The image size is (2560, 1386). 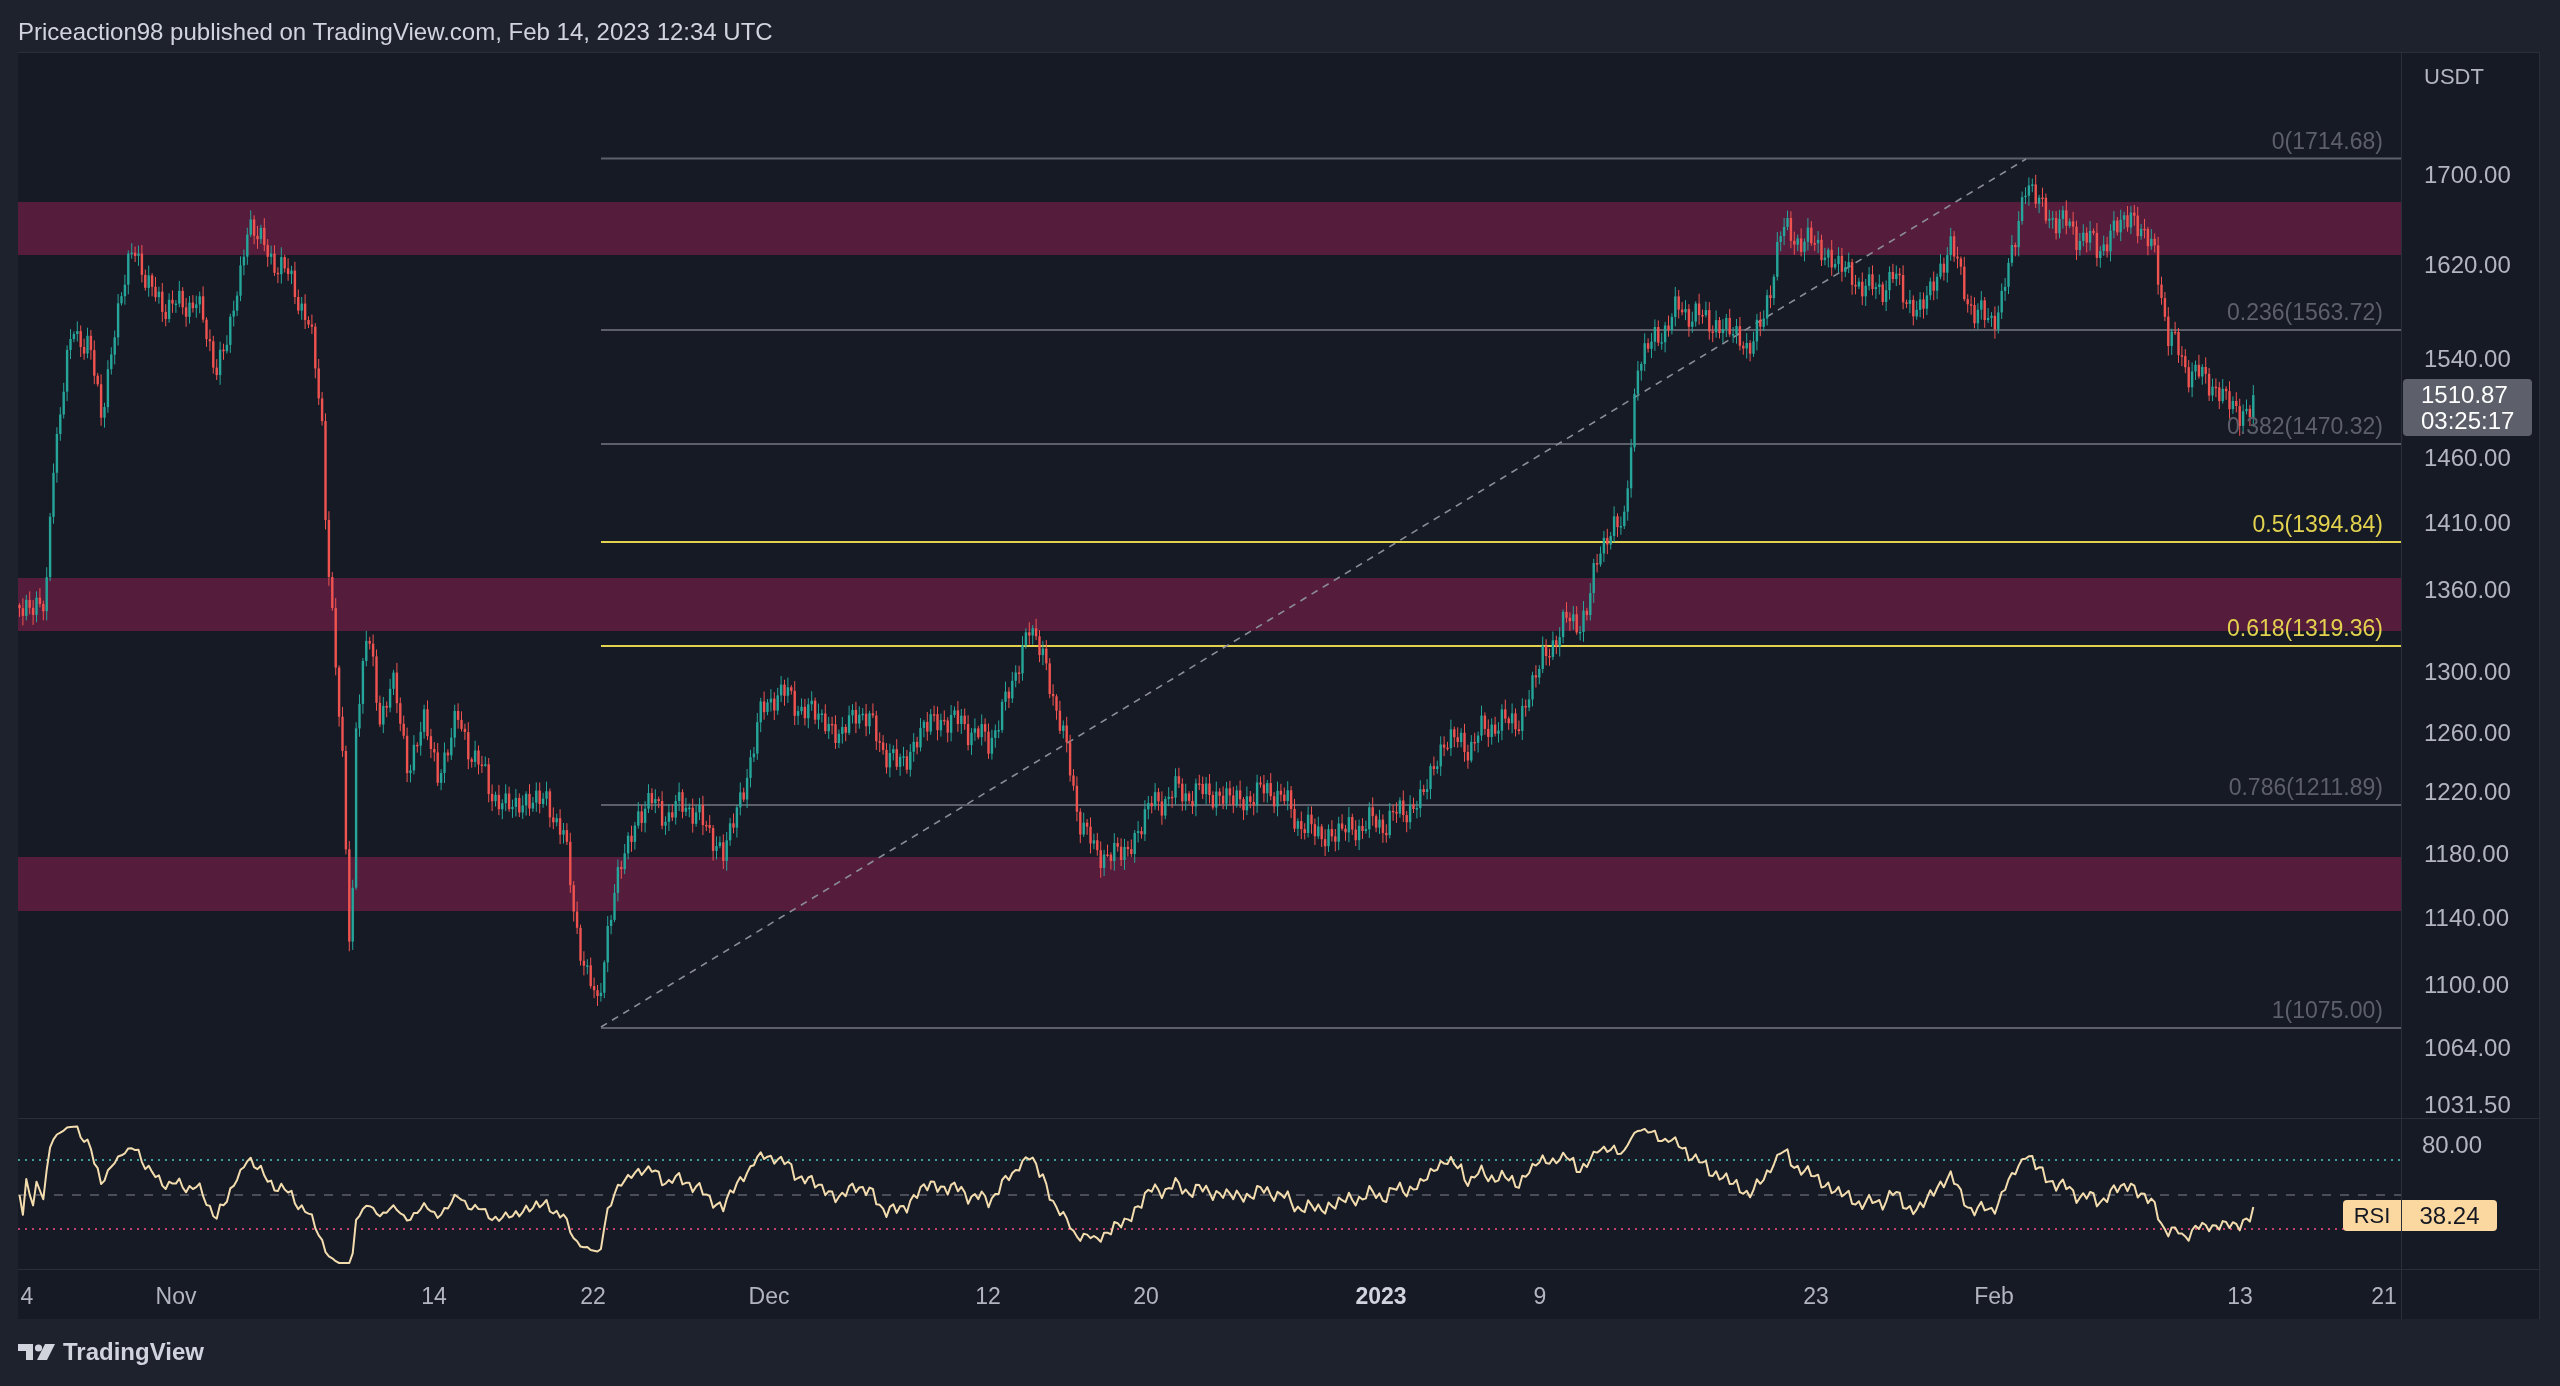 I want to click on time-axis-label: Nov, so click(x=176, y=1296).